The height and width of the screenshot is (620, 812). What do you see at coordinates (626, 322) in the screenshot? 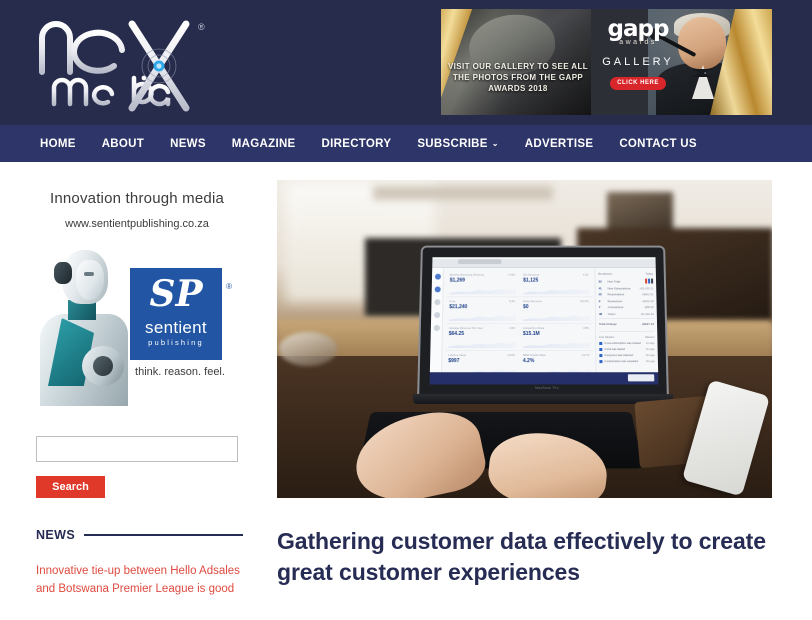
I see `breakdown-total: Total Change +$197.12` at bounding box center [626, 322].